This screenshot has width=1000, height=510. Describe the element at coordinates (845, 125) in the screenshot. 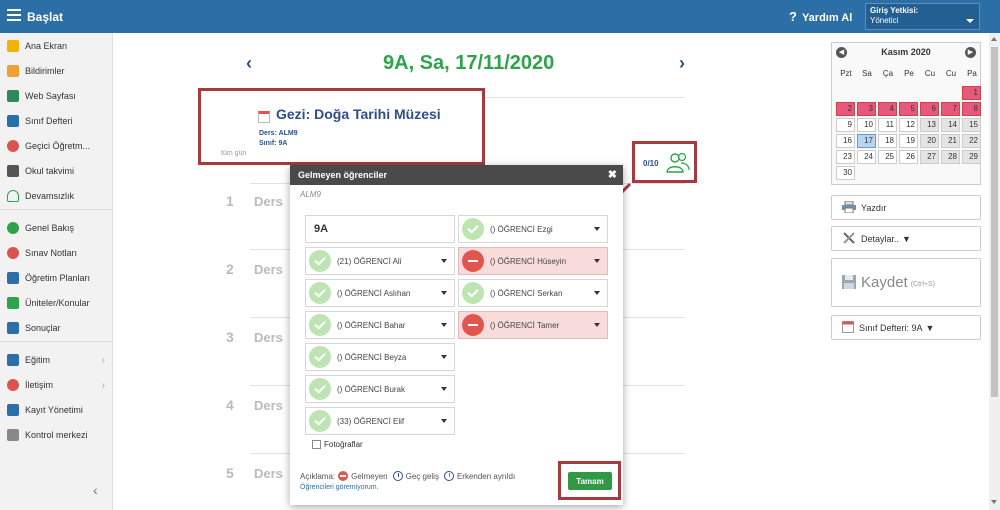

I see `calendar-day: 9` at that location.